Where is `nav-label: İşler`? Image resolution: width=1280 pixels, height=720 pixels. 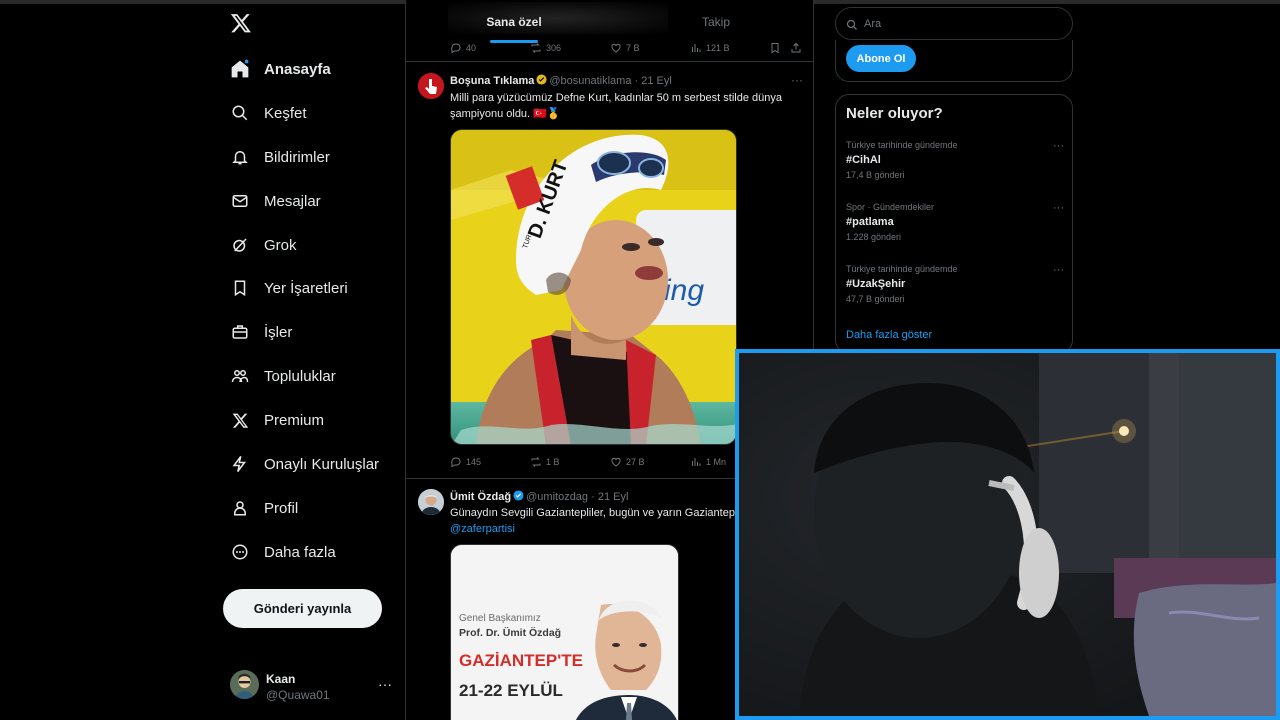 nav-label: İşler is located at coordinates (278, 332).